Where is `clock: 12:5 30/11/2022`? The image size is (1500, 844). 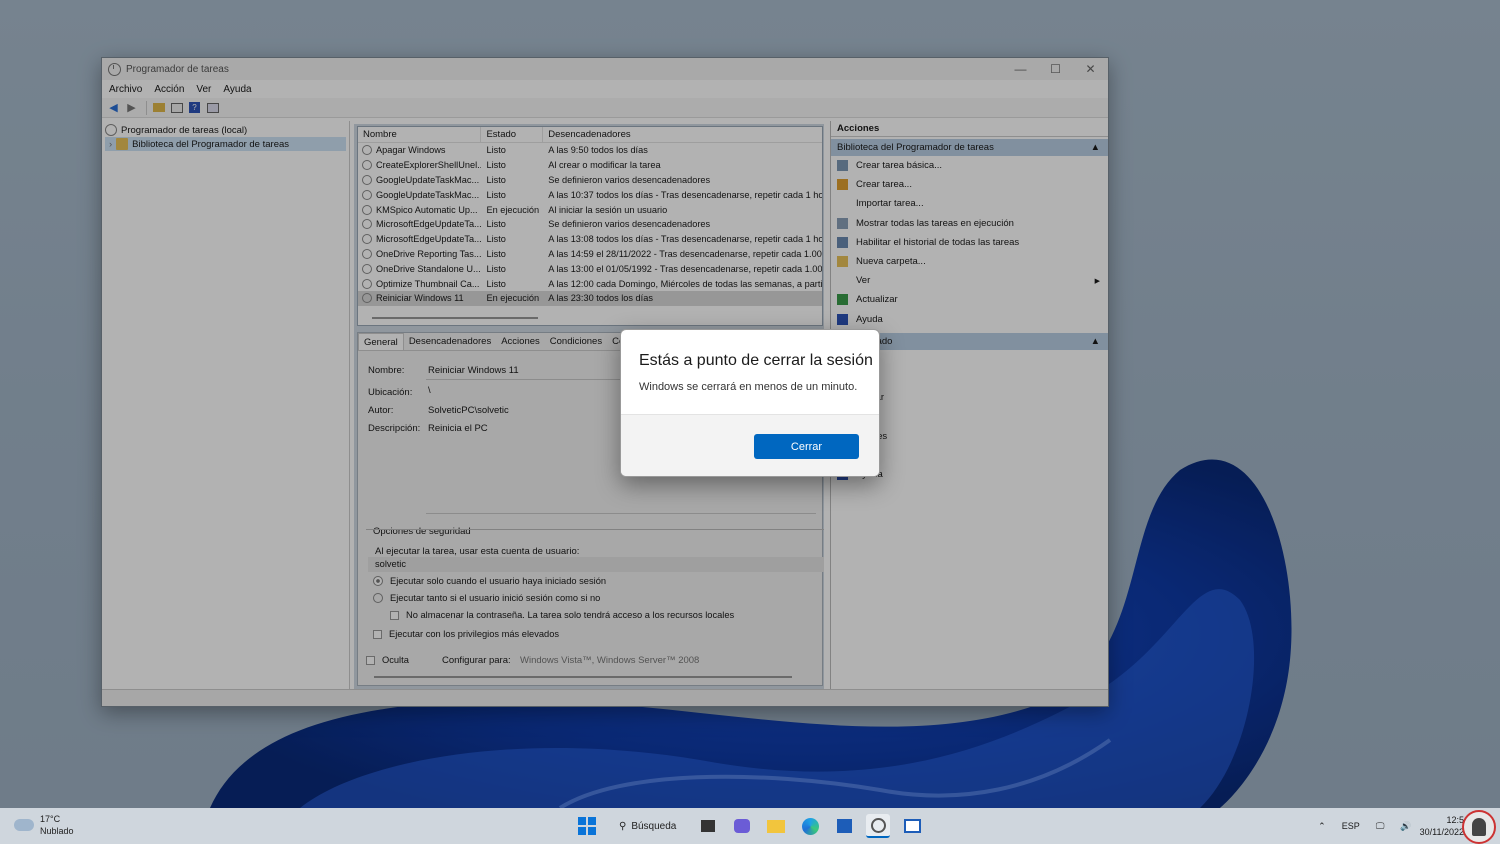
clock: 12:5 30/11/2022 is located at coordinates (1442, 826).